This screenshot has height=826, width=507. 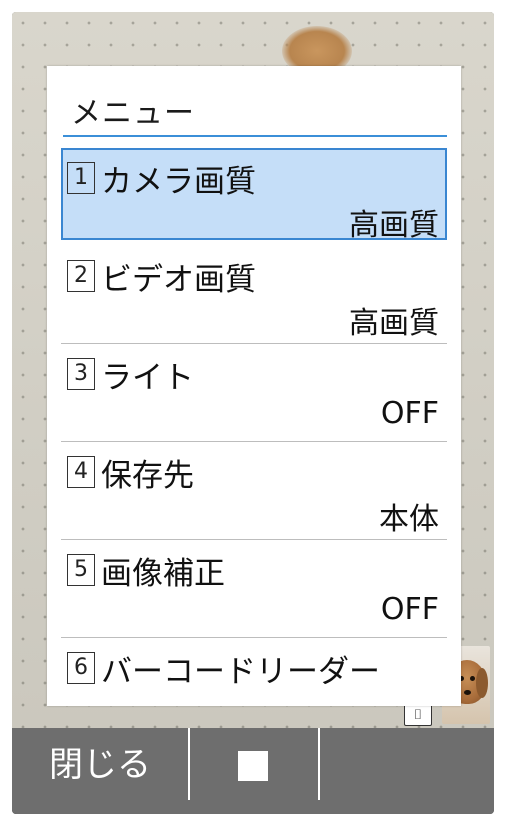 What do you see at coordinates (147, 476) in the screenshot?
I see `menu-item-label: 保存先` at bounding box center [147, 476].